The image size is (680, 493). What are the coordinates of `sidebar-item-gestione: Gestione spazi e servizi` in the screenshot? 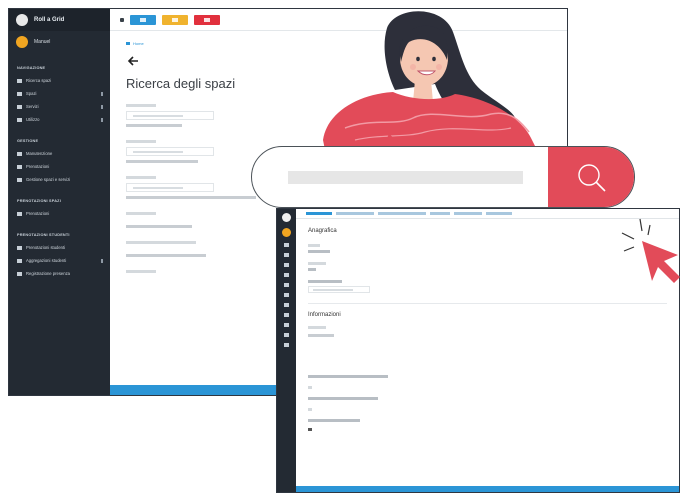 It's located at (59, 179).